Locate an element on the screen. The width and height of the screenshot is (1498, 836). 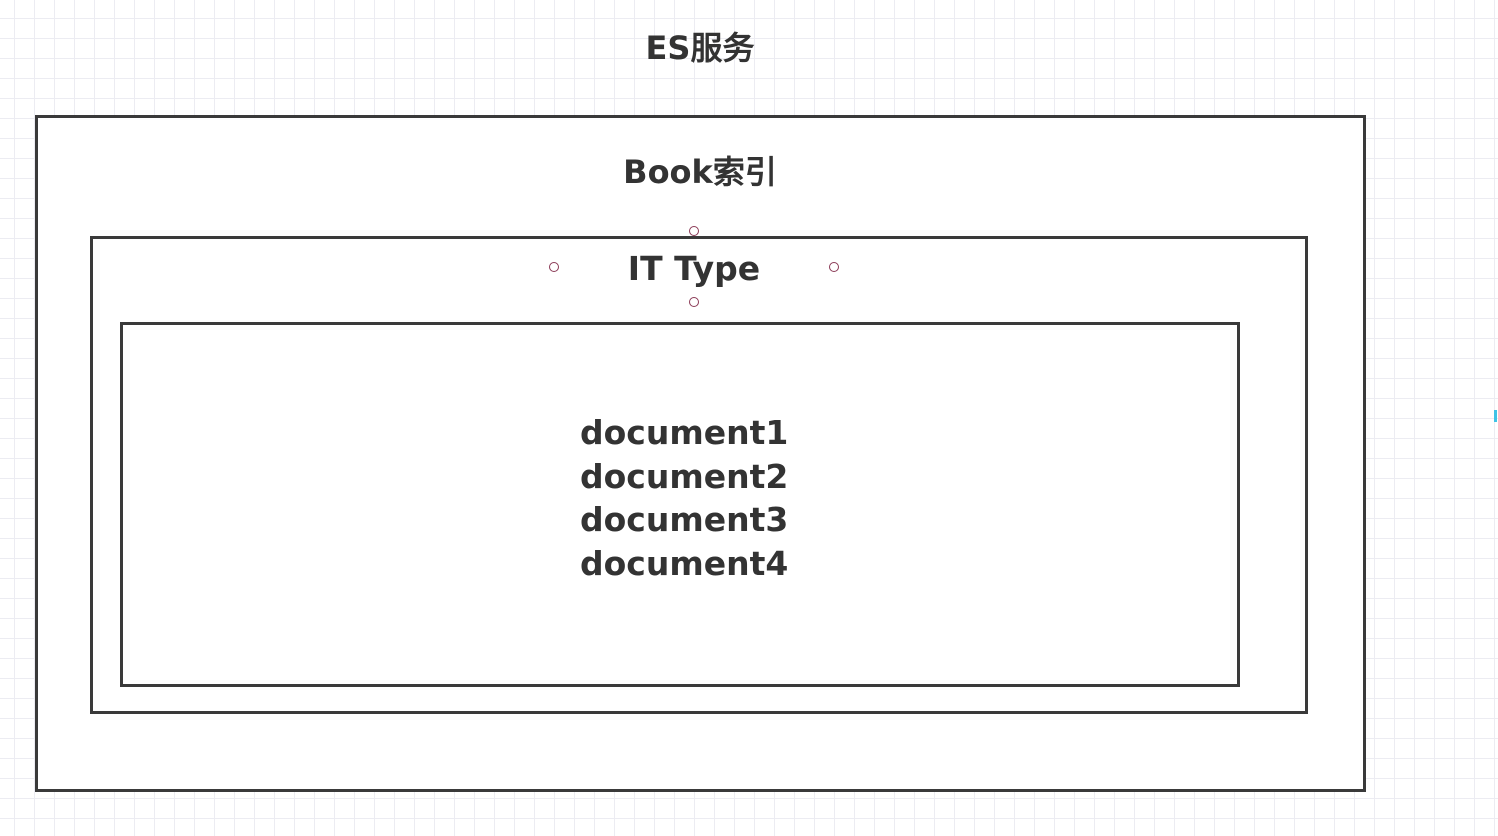
document-list: document1 document2 document3 document4 is located at coordinates (684, 498).